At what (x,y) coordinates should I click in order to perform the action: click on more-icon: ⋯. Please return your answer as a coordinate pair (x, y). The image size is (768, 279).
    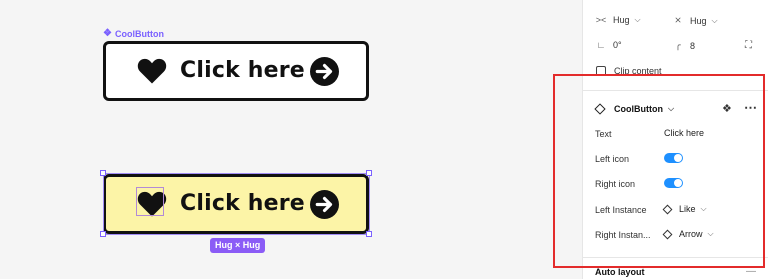
    Looking at the image, I should click on (750, 107).